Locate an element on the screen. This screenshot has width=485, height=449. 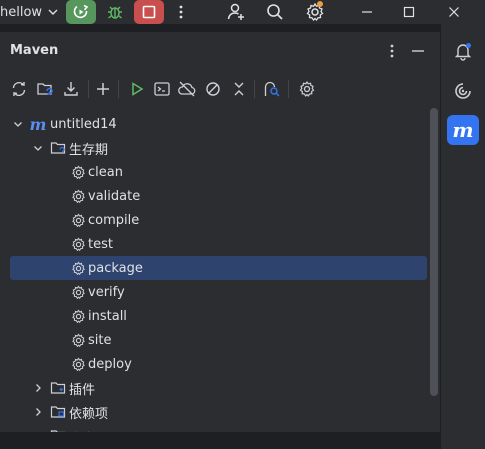
run-maven-build-button is located at coordinates (137, 89).